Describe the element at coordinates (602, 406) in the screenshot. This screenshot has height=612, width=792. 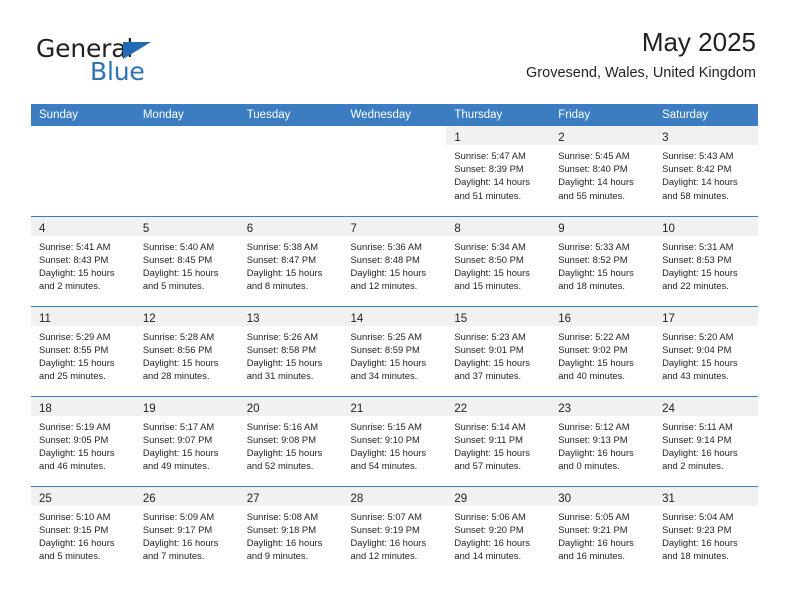
I see `day-number-strip: 23` at that location.